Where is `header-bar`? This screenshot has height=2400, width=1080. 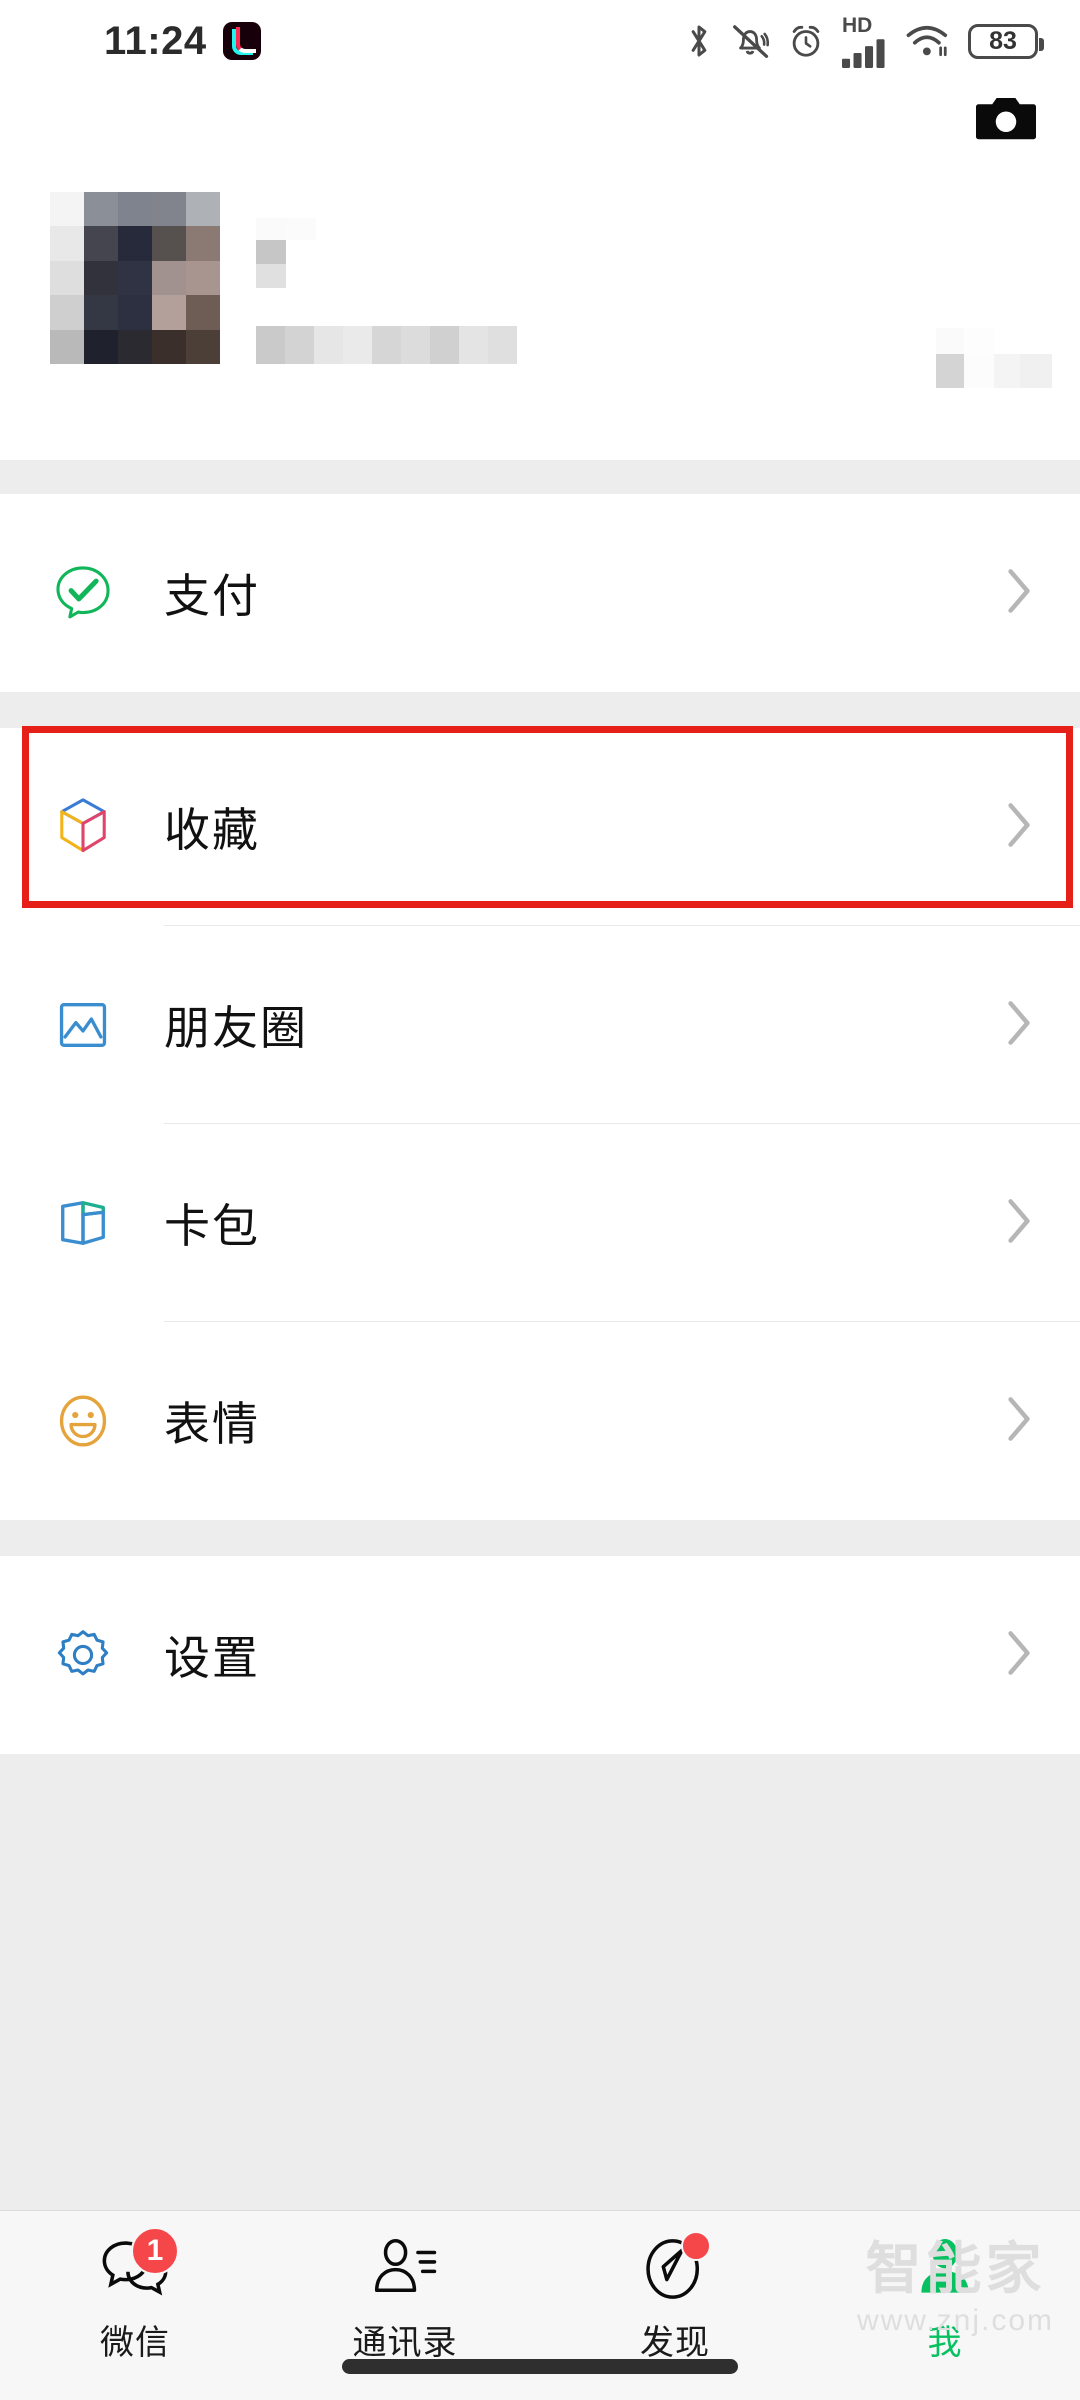
header-bar is located at coordinates (540, 124).